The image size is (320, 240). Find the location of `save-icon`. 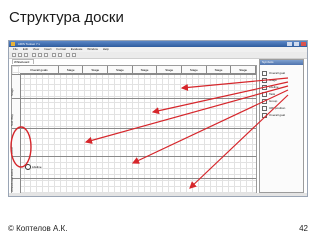

save-icon is located at coordinates (26, 55).